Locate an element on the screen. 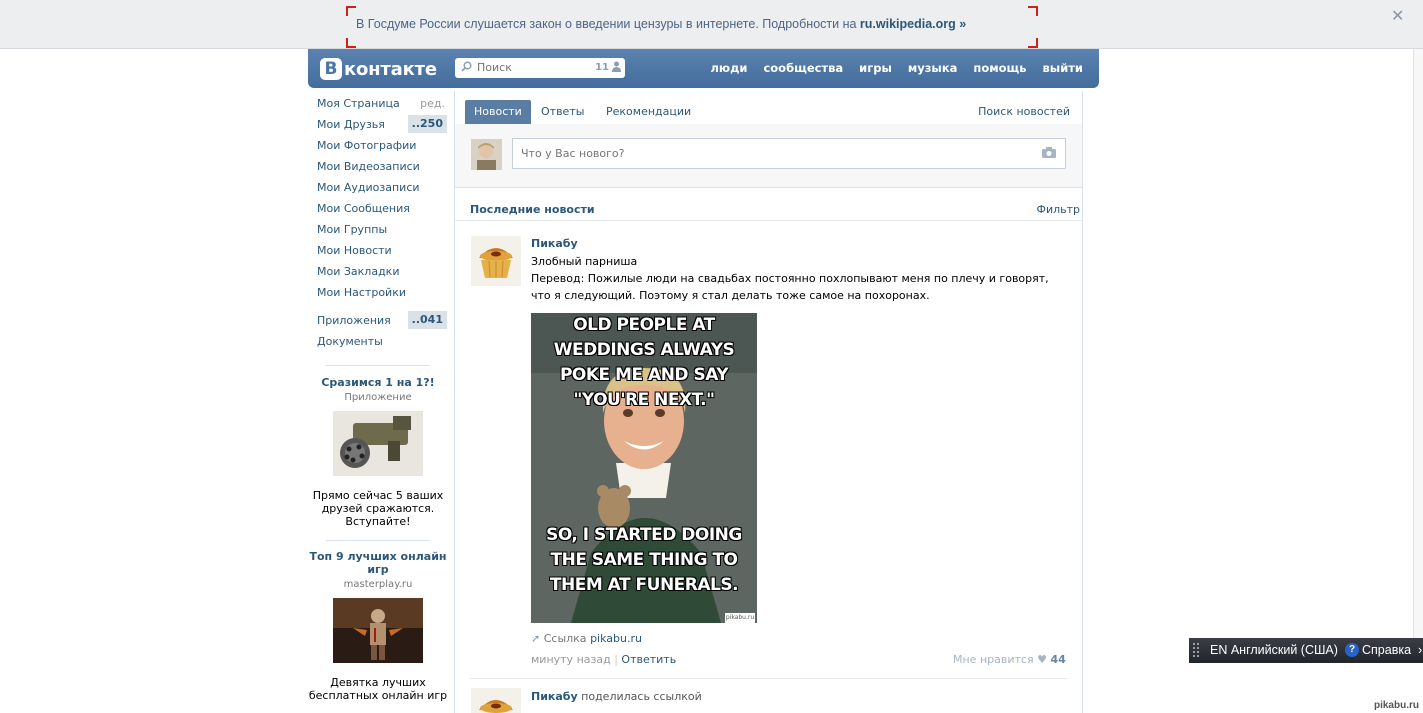  promo-image-gun is located at coordinates (378, 443).